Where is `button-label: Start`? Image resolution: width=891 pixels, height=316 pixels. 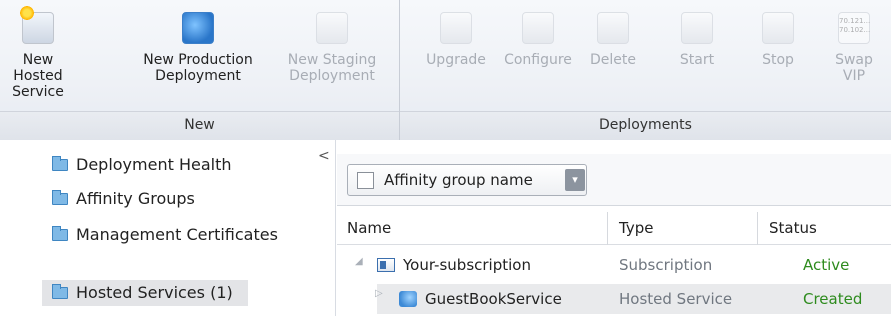
button-label: Start is located at coordinates (697, 60).